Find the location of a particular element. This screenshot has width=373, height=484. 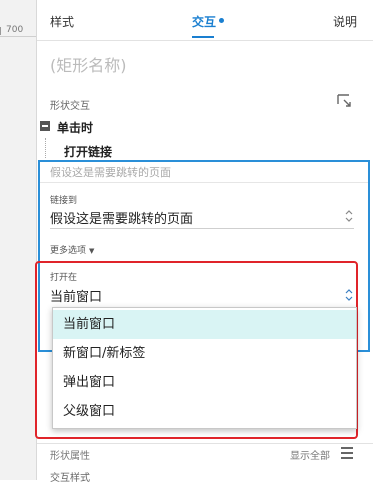

event-label: 单击时 is located at coordinates (75, 128).